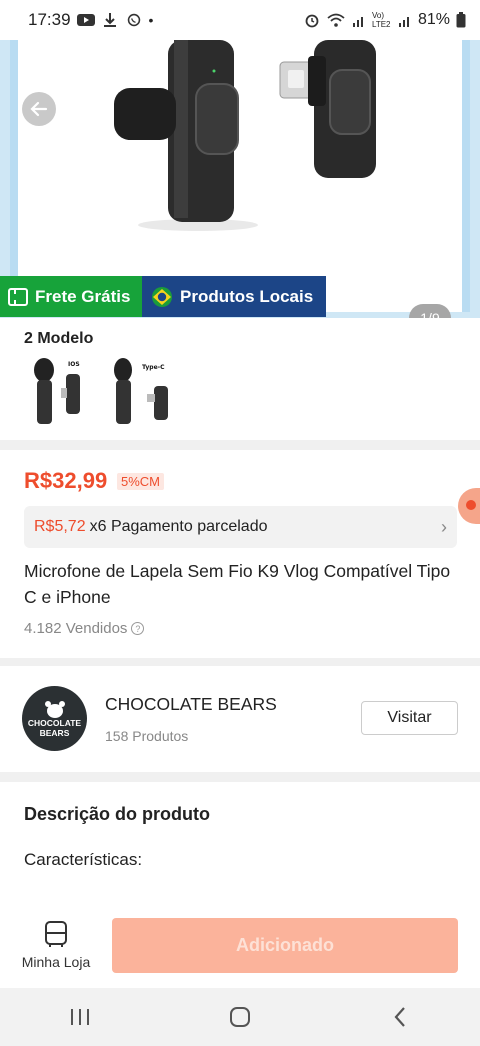 The width and height of the screenshot is (480, 1046). What do you see at coordinates (147, 736) in the screenshot?
I see `shop-products-count: 158 Produtos` at bounding box center [147, 736].